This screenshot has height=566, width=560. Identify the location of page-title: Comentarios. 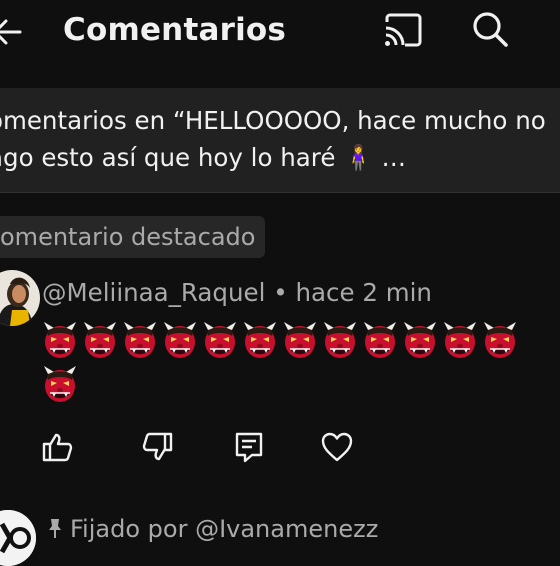
(175, 30).